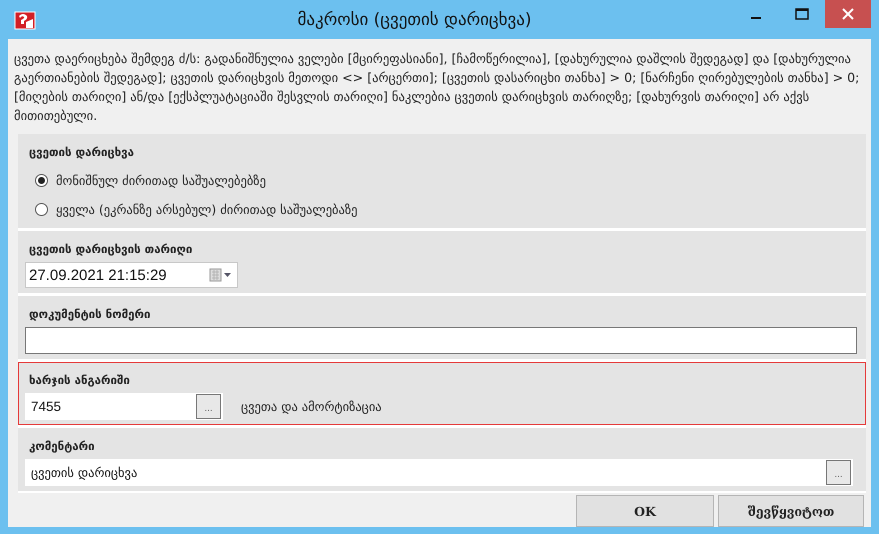 The image size is (879, 534). I want to click on field-label: კომენტარი, so click(62, 446).